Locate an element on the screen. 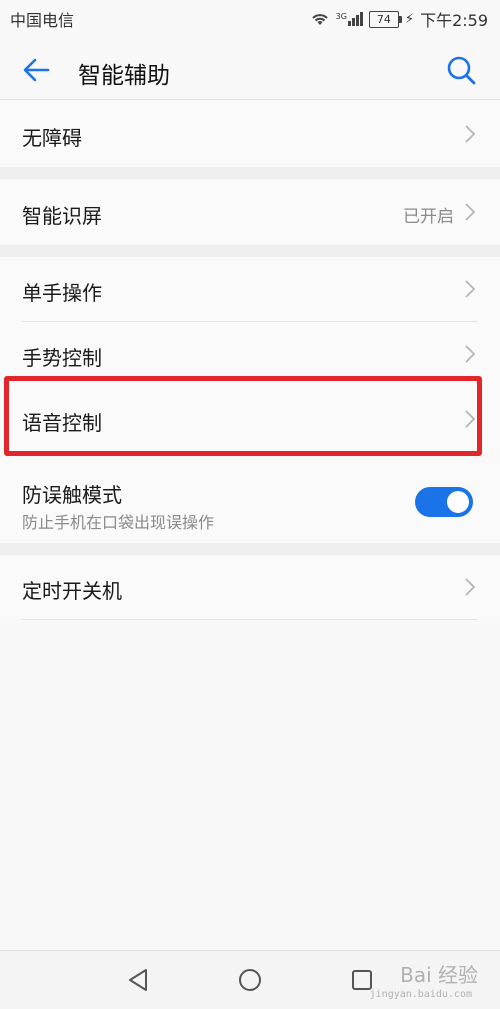 This screenshot has width=500, height=1009. toggle-knob is located at coordinates (458, 502).